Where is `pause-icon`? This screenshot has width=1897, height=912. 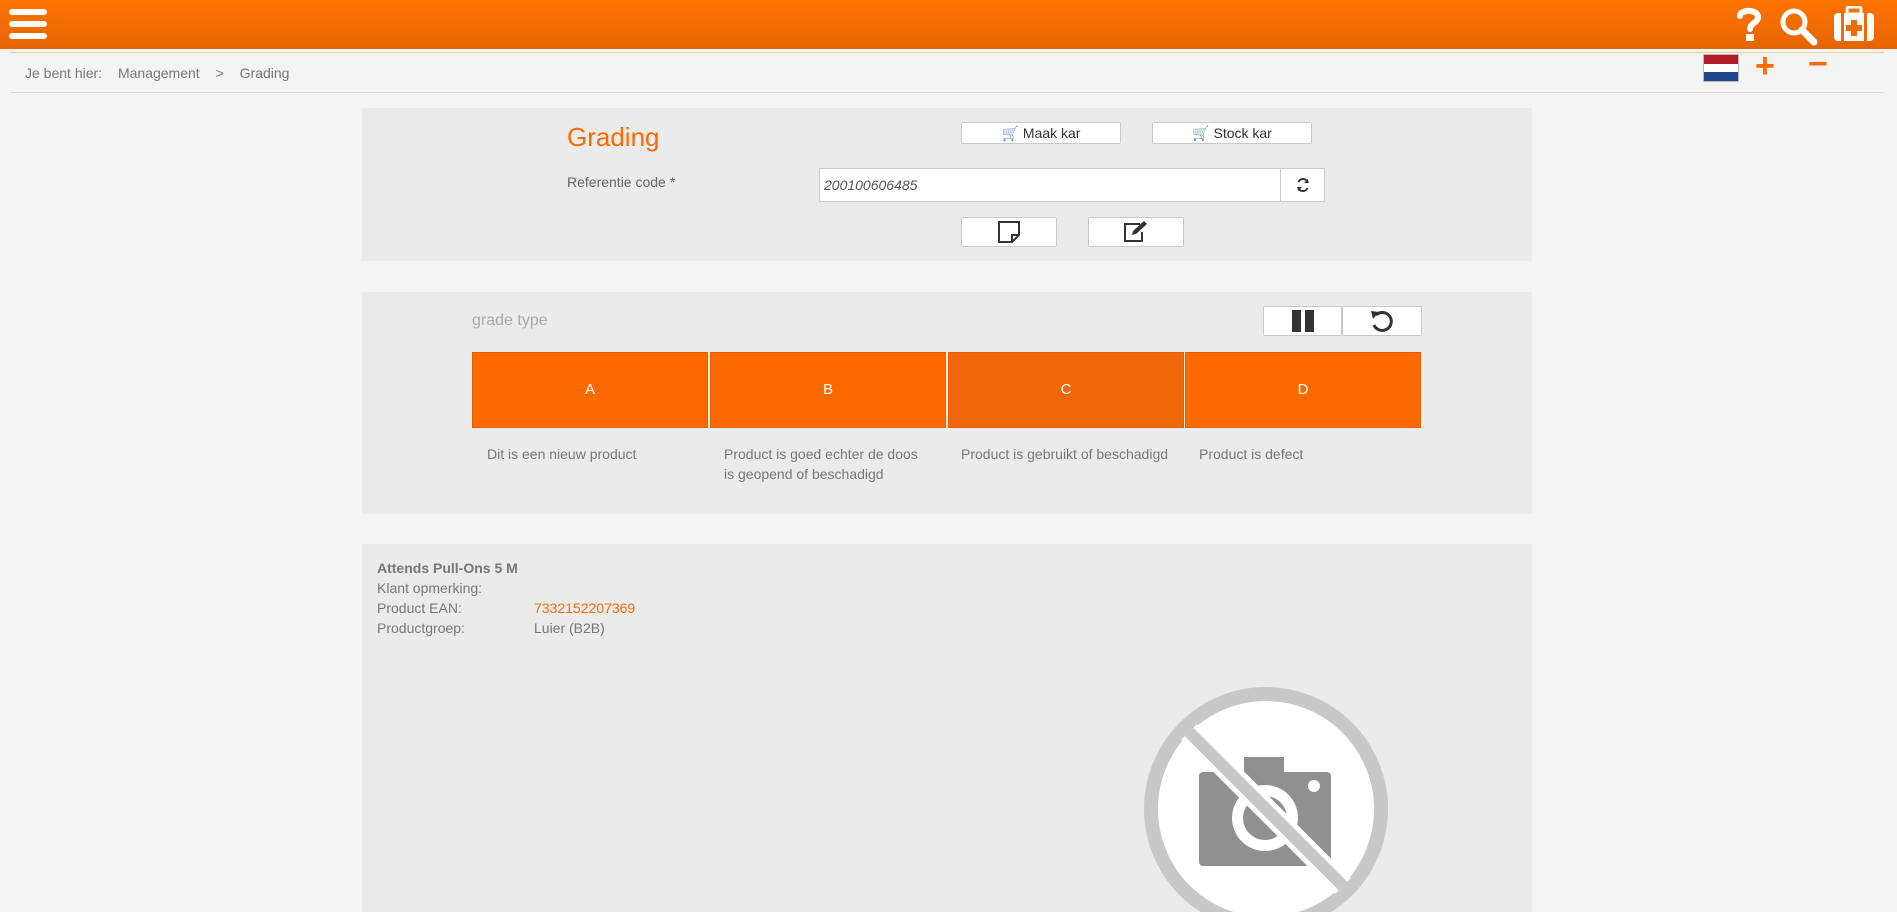
pause-icon is located at coordinates (1302, 321).